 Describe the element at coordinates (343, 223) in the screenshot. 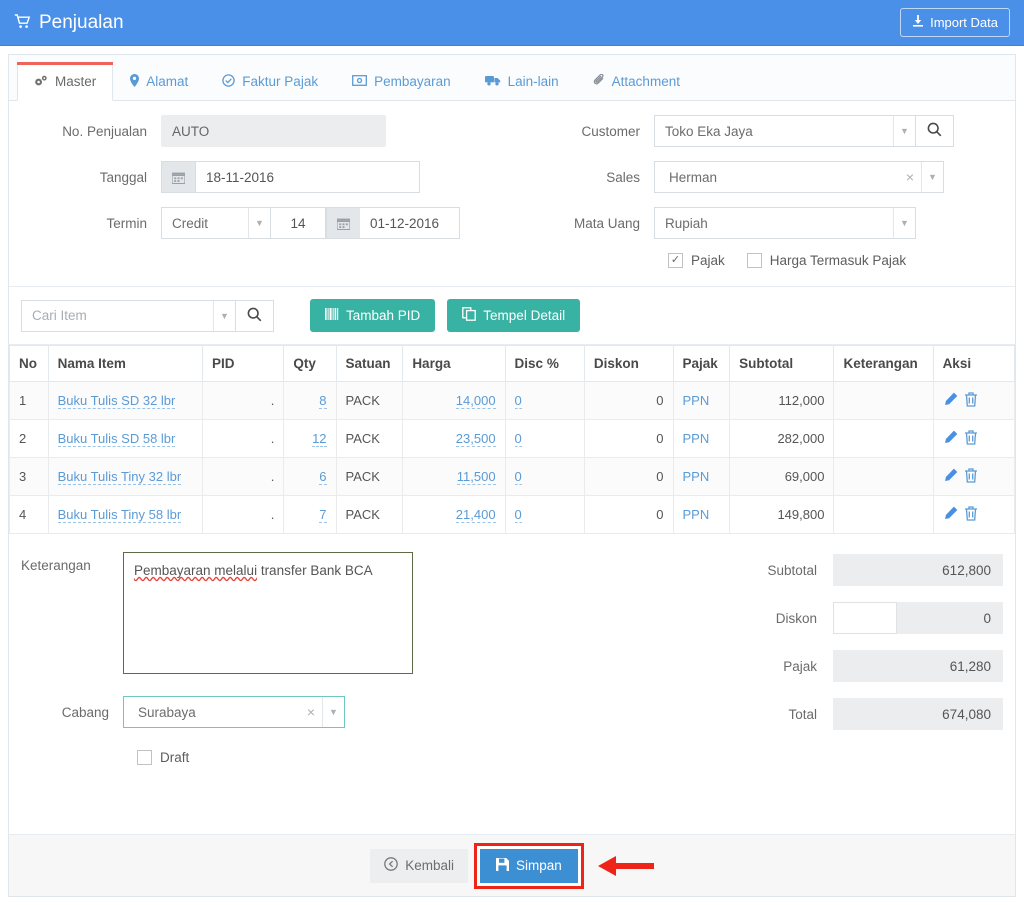

I see `termin-calendar-icon` at that location.